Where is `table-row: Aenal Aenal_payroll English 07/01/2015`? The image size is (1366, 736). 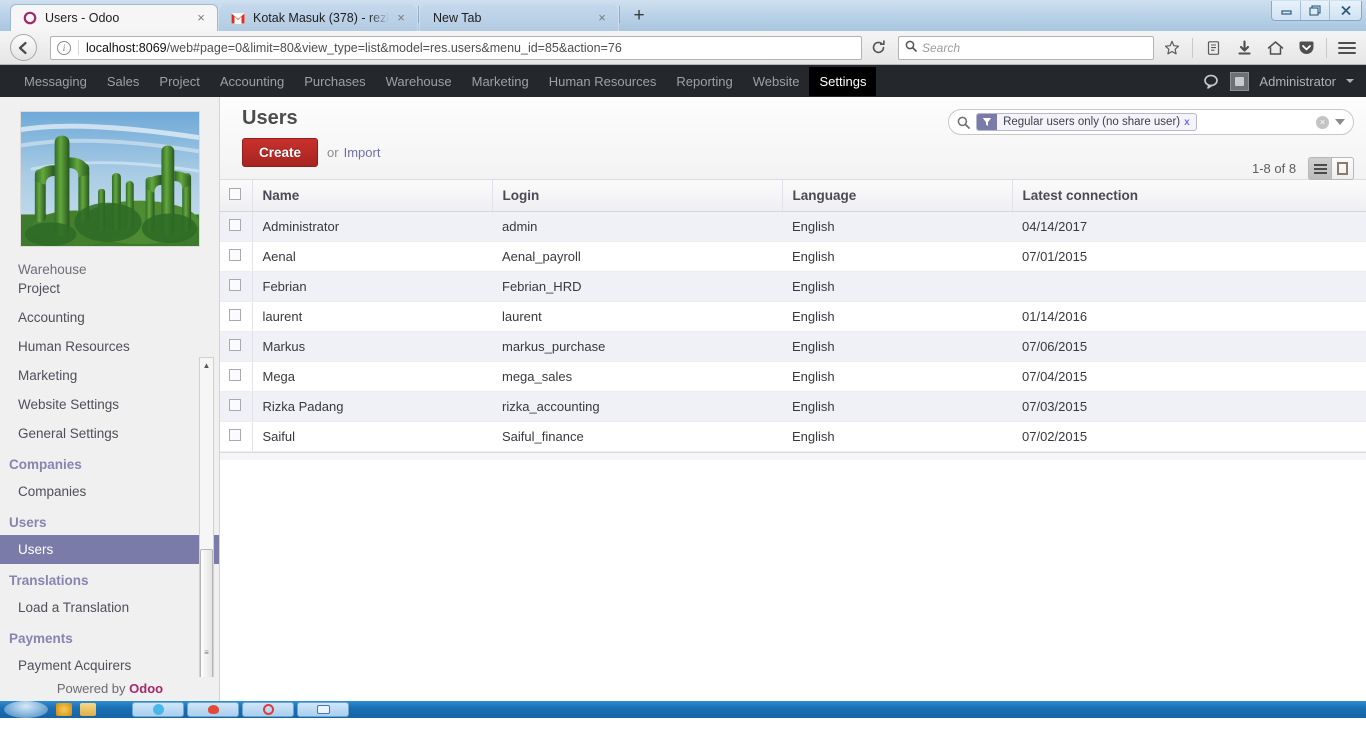
table-row: Aenal Aenal_payroll English 07/01/2015 is located at coordinates (793, 256).